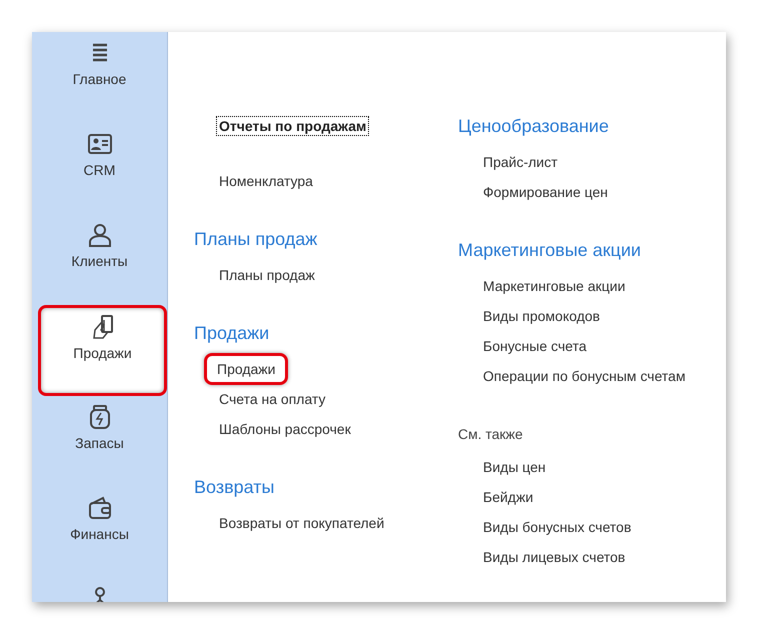 The image size is (758, 634). Describe the element at coordinates (554, 557) in the screenshot. I see `menu-link: Виды лицевых счетов` at that location.